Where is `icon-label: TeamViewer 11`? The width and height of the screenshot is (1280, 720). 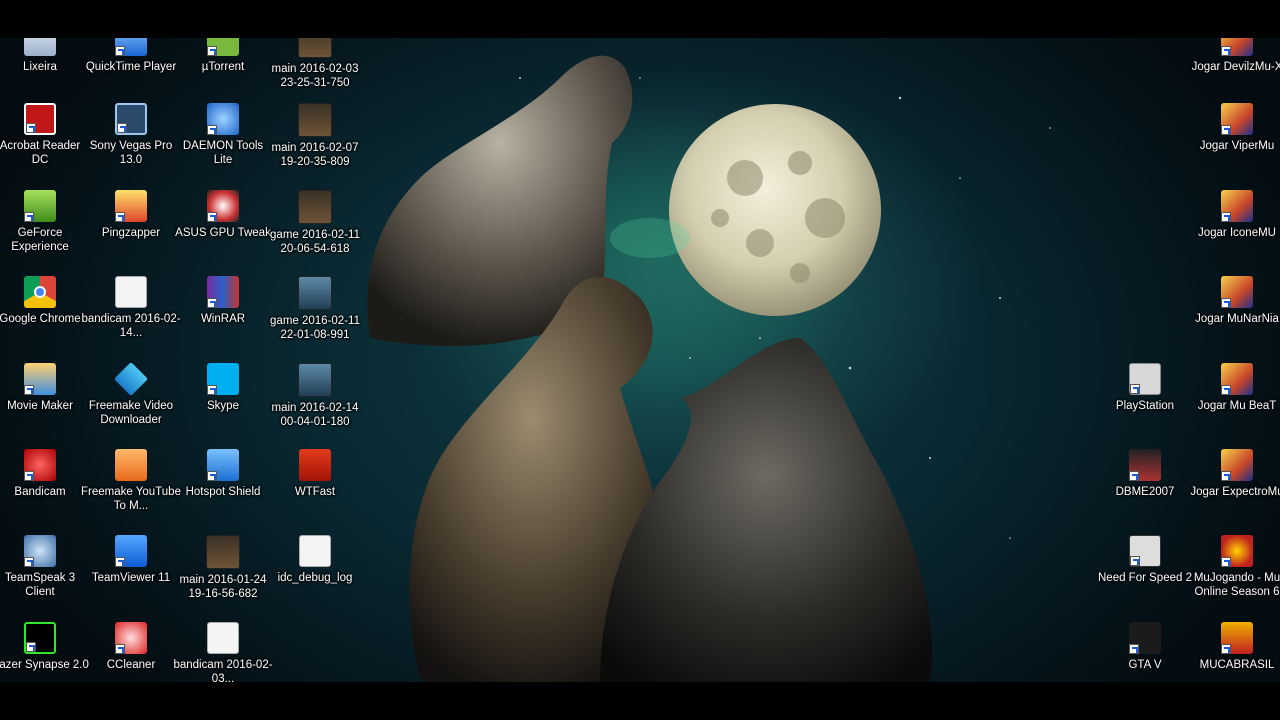 icon-label: TeamViewer 11 is located at coordinates (131, 578).